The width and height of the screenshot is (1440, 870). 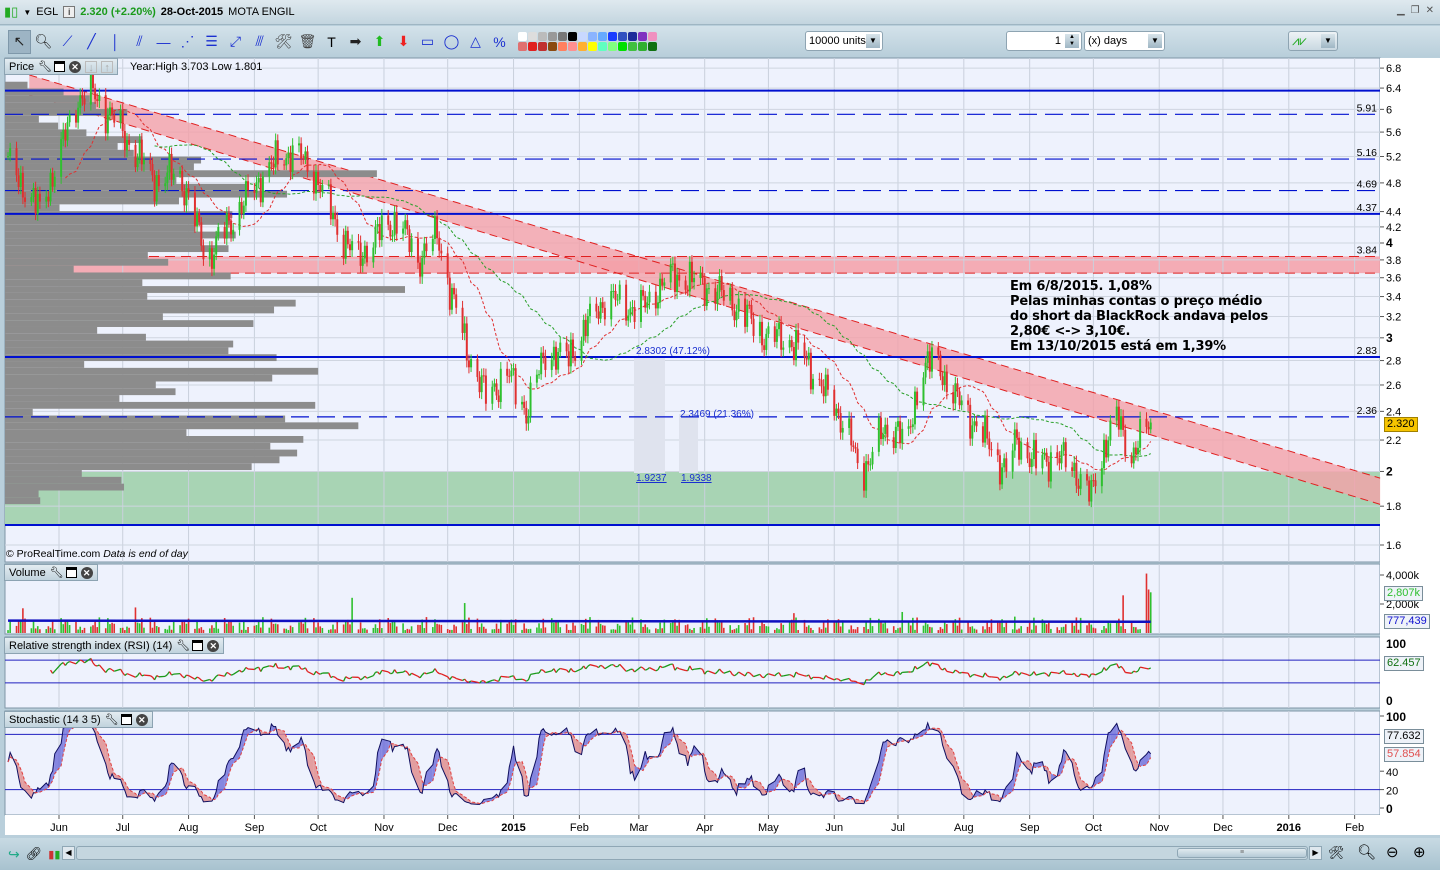 What do you see at coordinates (27, 12) in the screenshot?
I see `chevron-down-icon: ▼` at bounding box center [27, 12].